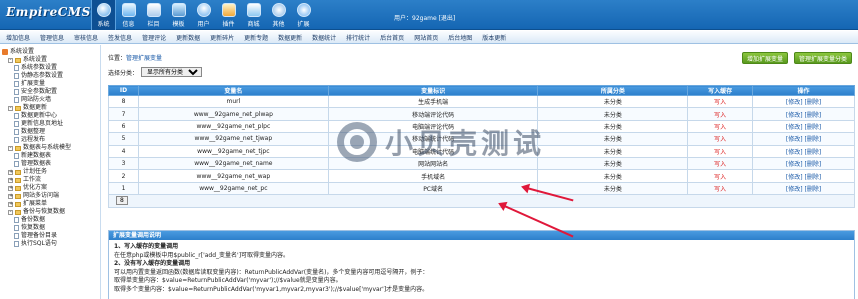 The width and height of the screenshot is (858, 299). Describe the element at coordinates (153, 15) in the screenshot. I see `module-column: 栏目` at that location.